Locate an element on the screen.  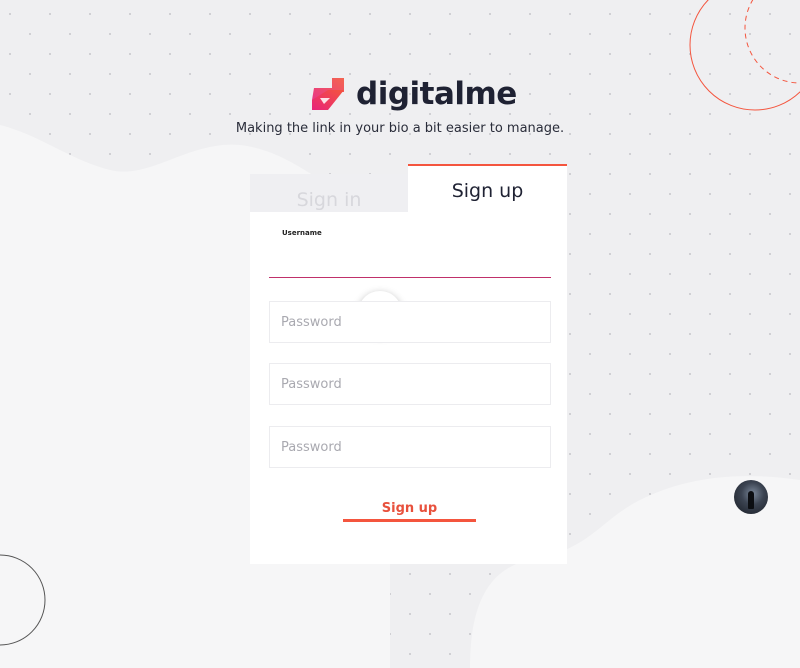
username-label: Username is located at coordinates (302, 233).